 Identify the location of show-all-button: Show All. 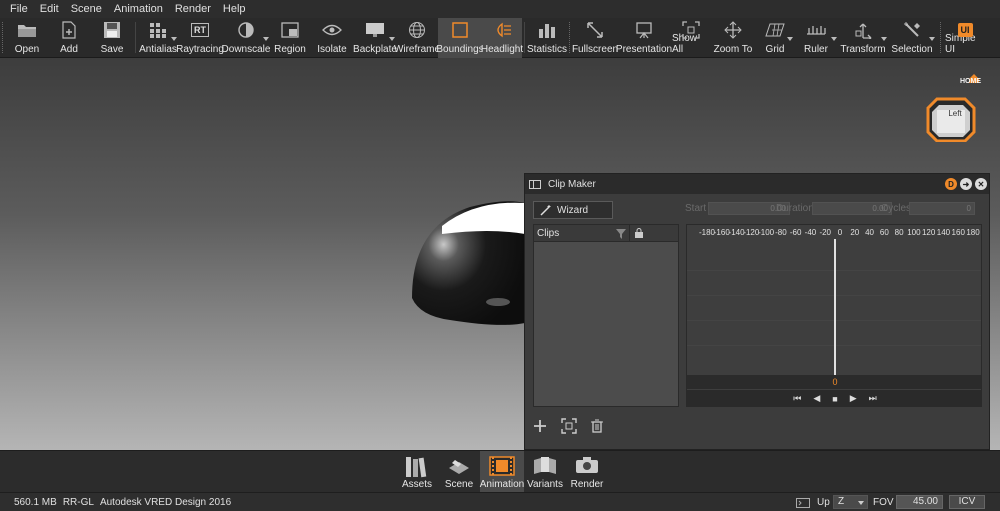
(691, 38).